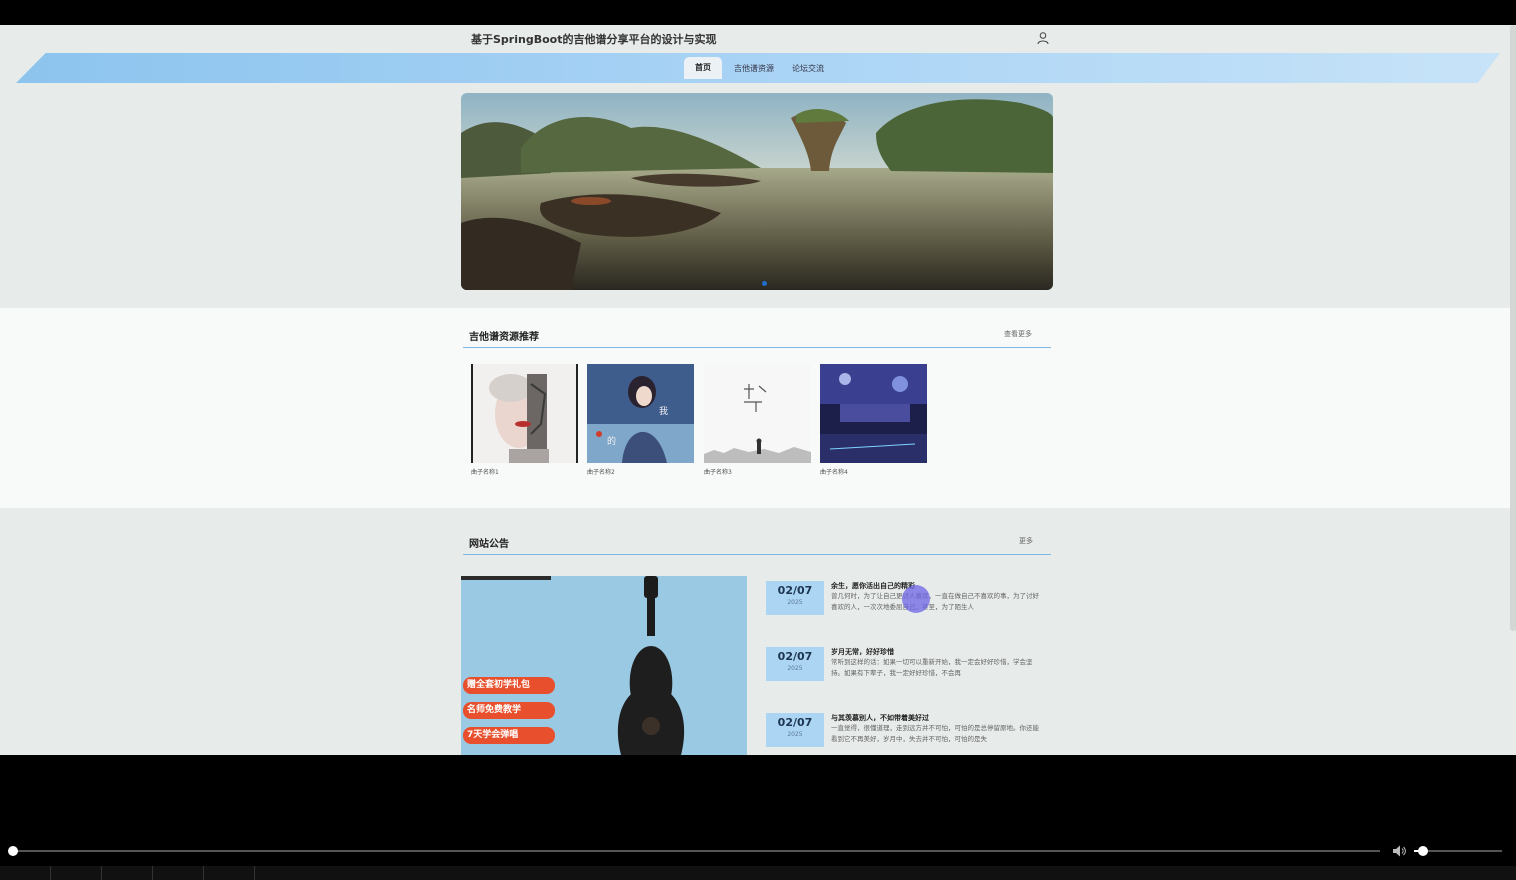 The height and width of the screenshot is (880, 1516). Describe the element at coordinates (1423, 851) in the screenshot. I see `volume-thumb` at that location.